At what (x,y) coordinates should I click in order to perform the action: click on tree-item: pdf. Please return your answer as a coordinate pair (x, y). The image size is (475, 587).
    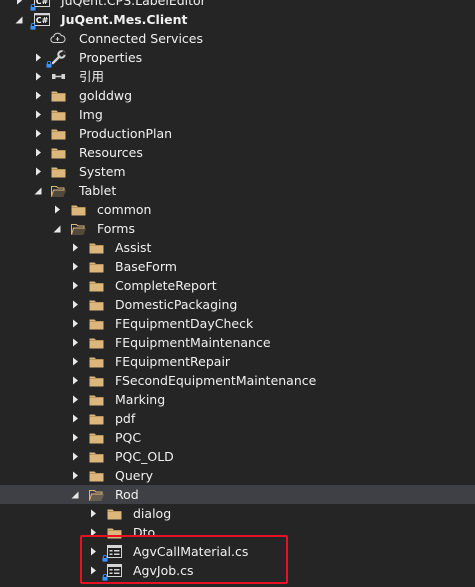
    Looking at the image, I should click on (237, 418).